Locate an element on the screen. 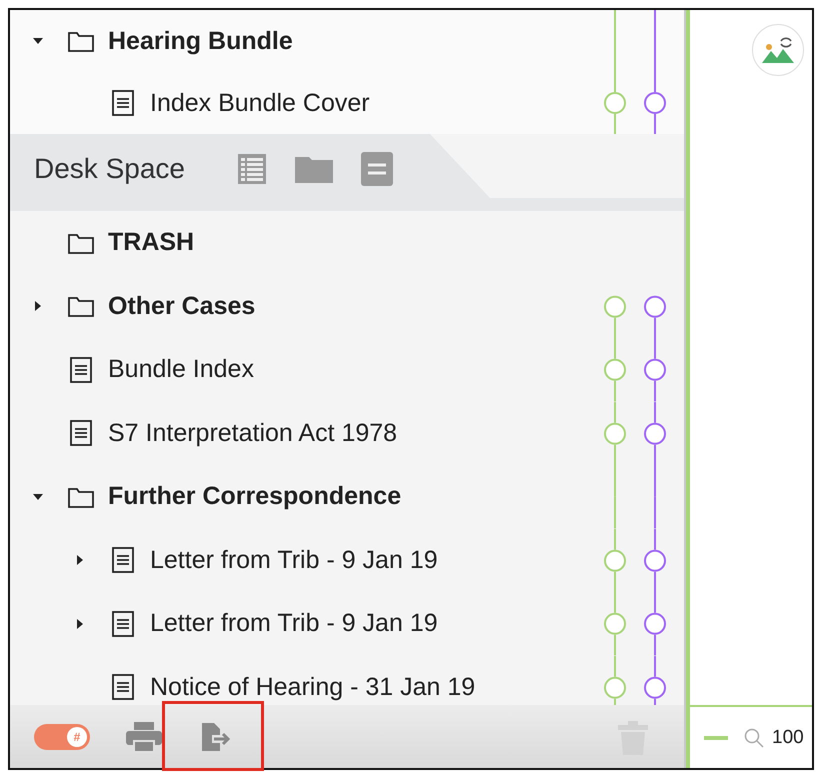 The image size is (824, 782). zoom-level: 100 is located at coordinates (788, 737).